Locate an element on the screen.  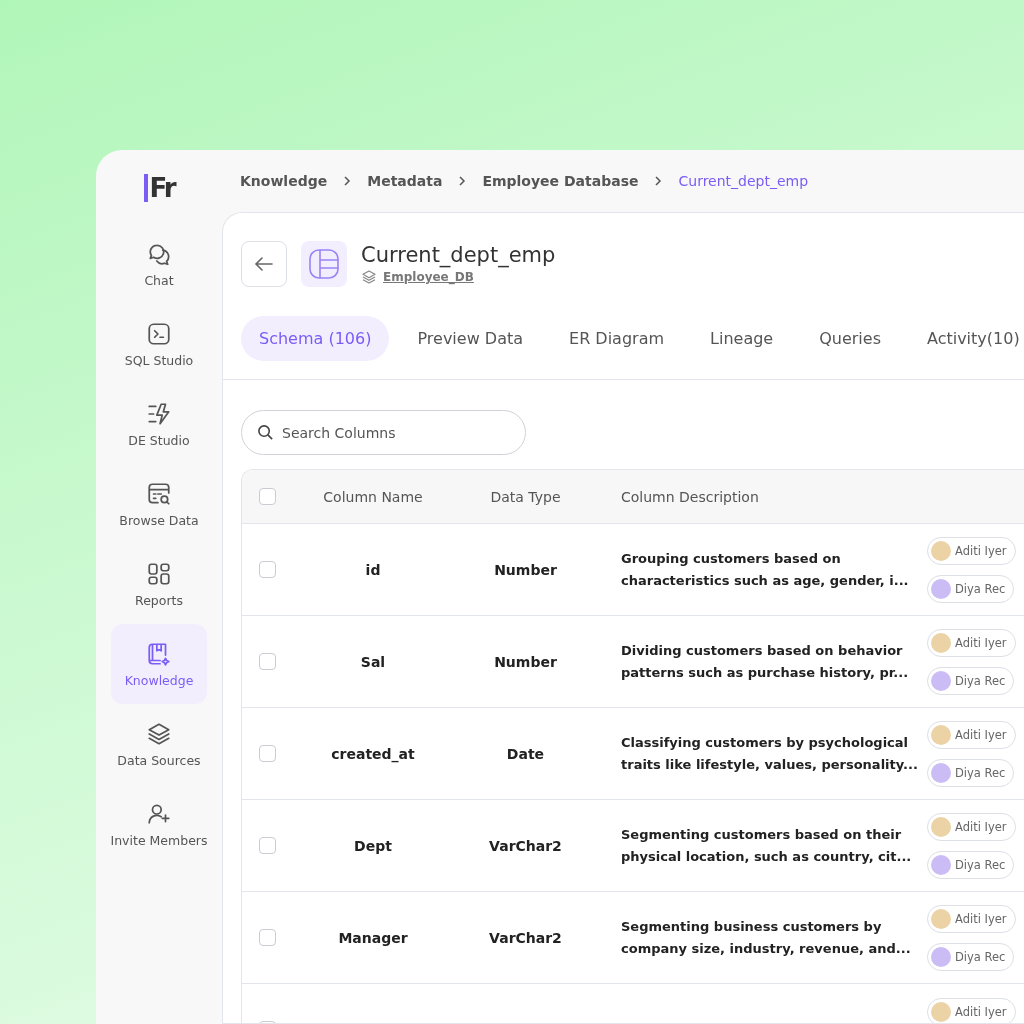
breadcrumb-link: Current_dept_emp is located at coordinates (743, 181).